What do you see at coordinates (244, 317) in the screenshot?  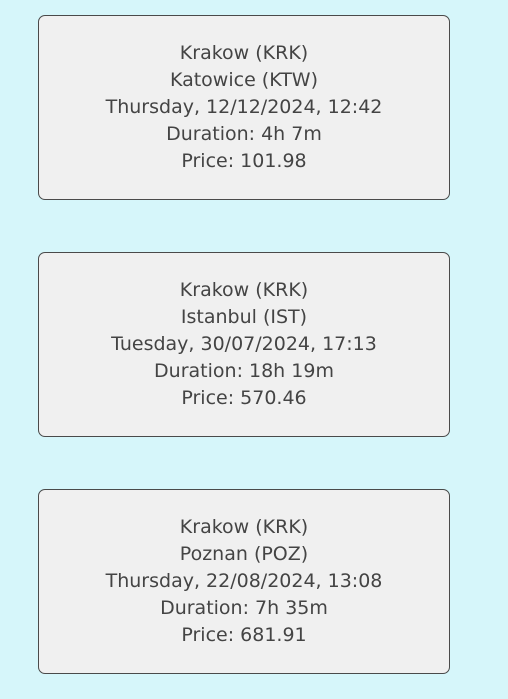 I see `flight-destination: Istanbul (IST)` at bounding box center [244, 317].